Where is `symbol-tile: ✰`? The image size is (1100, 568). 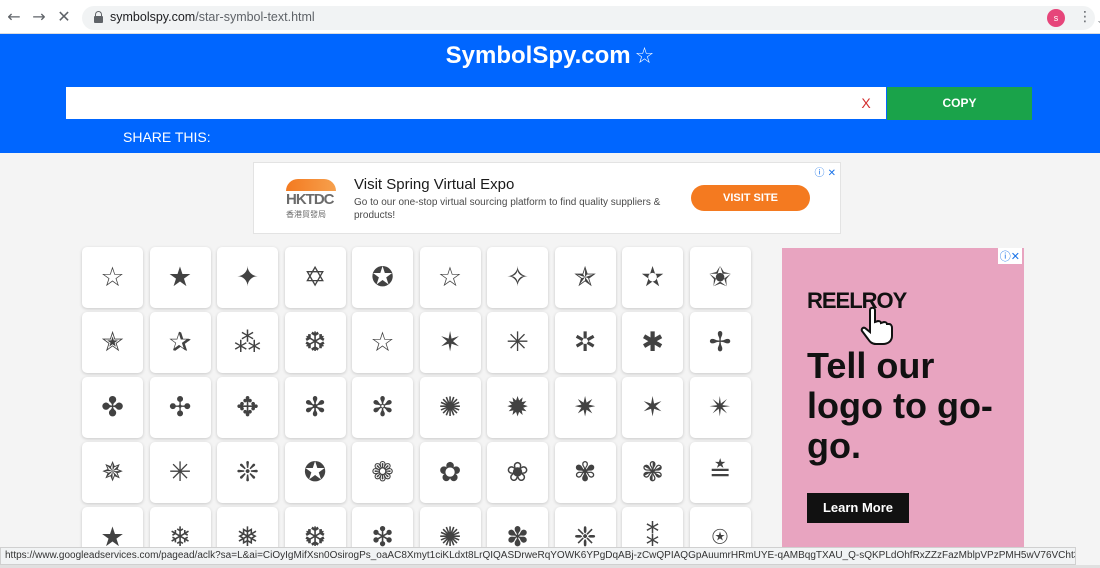 symbol-tile: ✰ is located at coordinates (180, 342).